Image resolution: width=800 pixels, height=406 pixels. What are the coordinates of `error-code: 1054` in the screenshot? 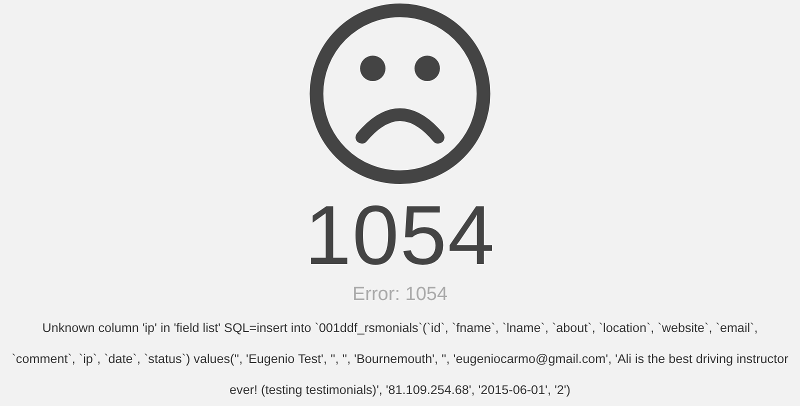 It's located at (400, 234).